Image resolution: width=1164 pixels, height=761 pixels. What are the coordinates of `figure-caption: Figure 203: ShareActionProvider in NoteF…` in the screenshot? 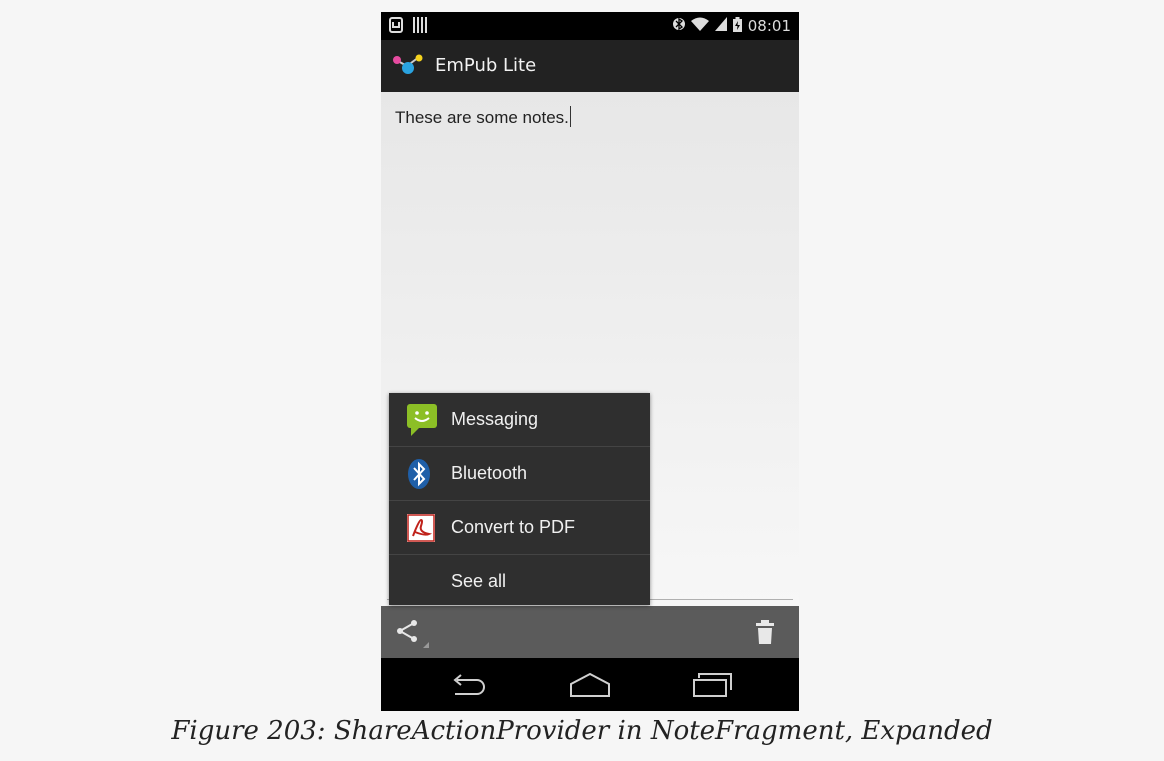 It's located at (582, 731).